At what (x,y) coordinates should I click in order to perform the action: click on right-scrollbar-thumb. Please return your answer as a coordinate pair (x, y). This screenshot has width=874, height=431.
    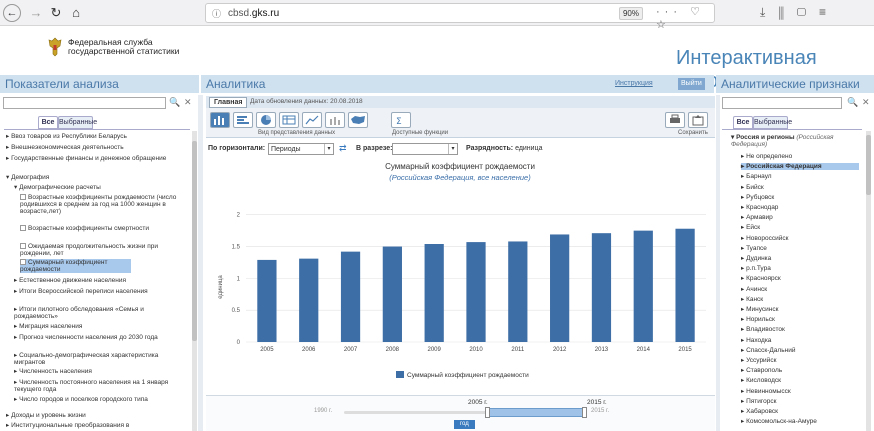
    Looking at the image, I should click on (868, 165).